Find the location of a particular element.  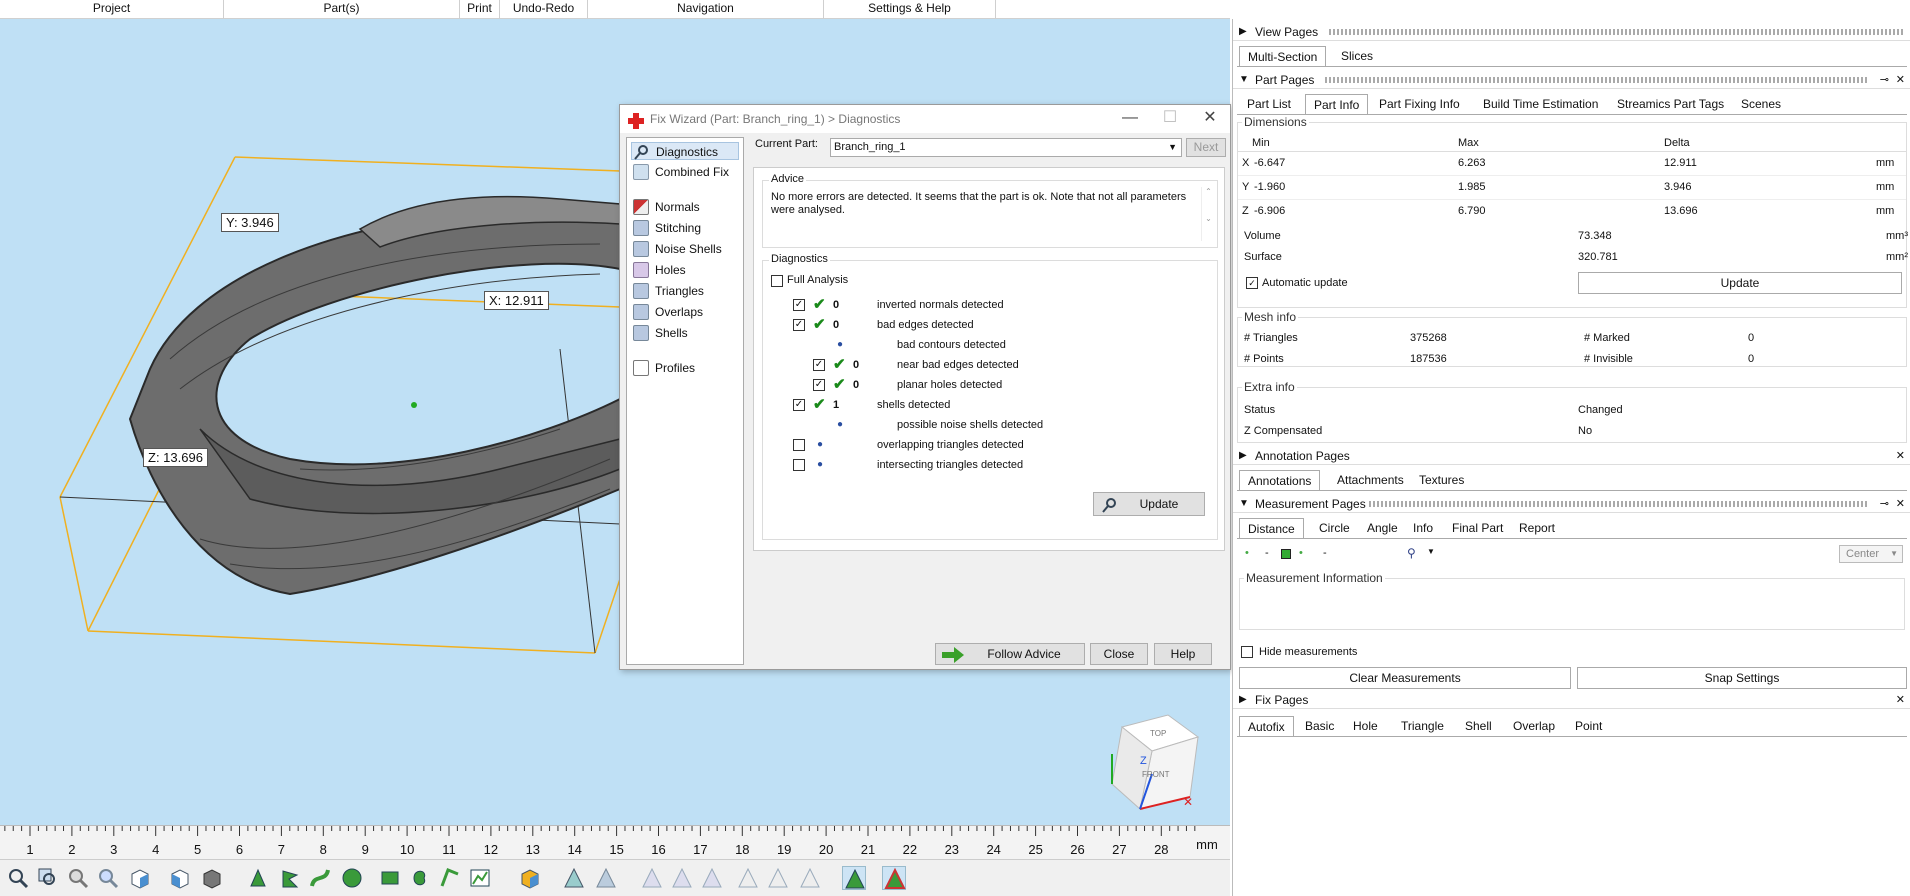

fix-pages-header: ▶ Fix Pages ✕ is located at coordinates (1571, 700).